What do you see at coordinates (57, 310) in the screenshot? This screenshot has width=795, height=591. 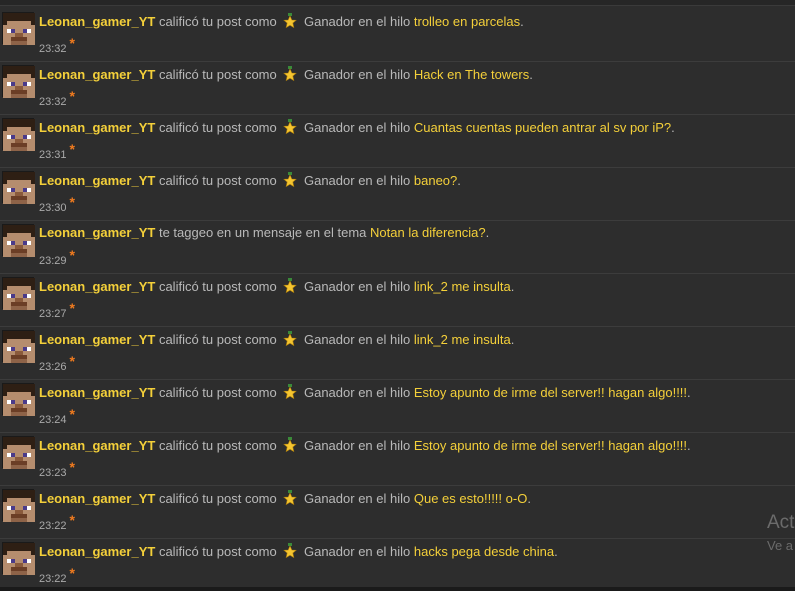 I see `notification-meta: 23:27 *` at bounding box center [57, 310].